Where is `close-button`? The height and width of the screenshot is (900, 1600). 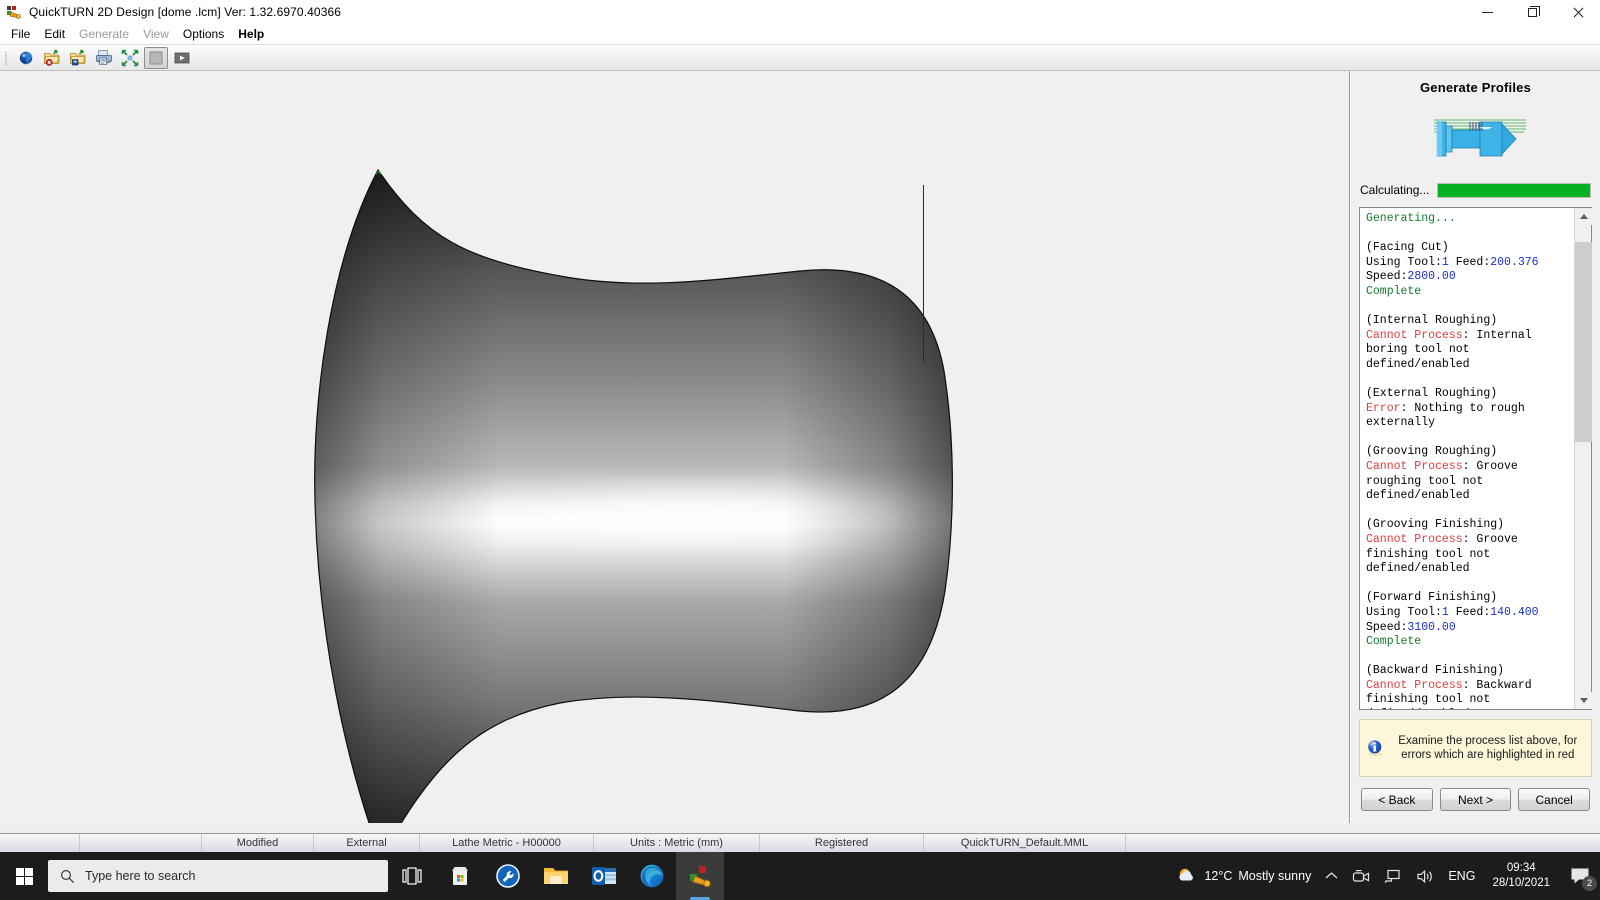 close-button is located at coordinates (1577, 12).